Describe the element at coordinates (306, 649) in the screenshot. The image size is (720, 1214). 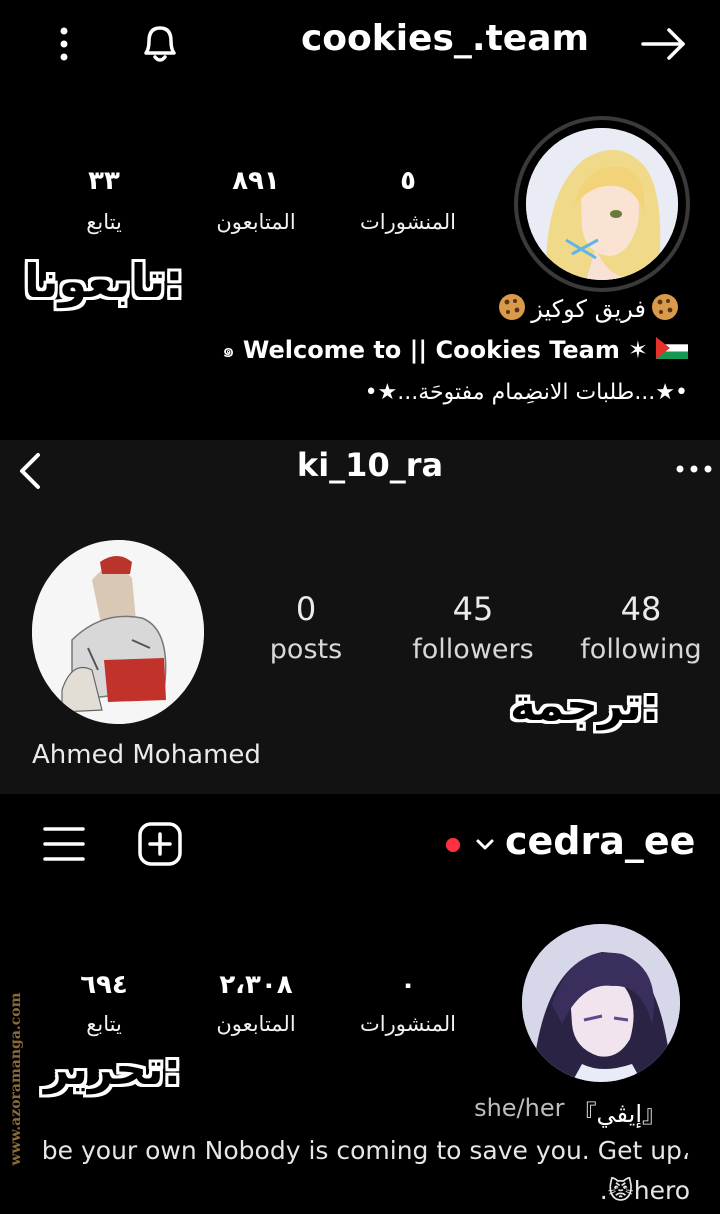
I see `posts-label: posts` at that location.